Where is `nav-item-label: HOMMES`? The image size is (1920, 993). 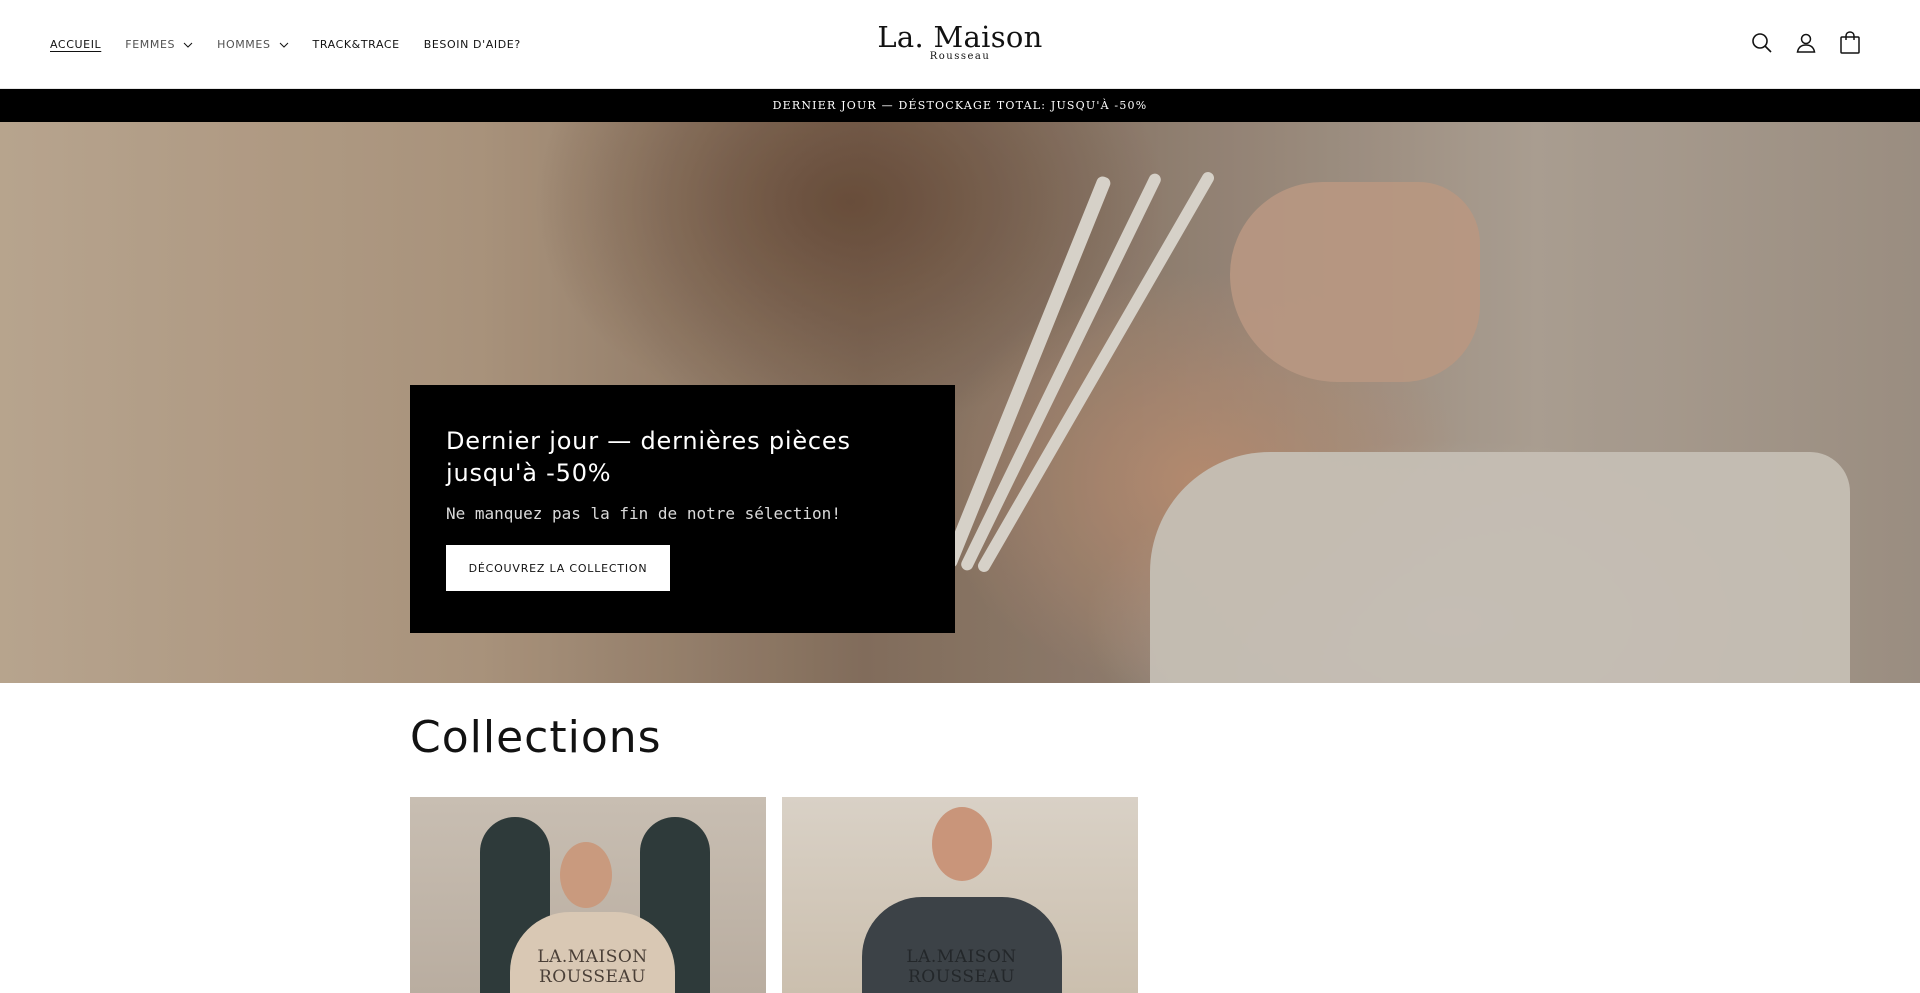
nav-item-label: HOMMES is located at coordinates (244, 44).